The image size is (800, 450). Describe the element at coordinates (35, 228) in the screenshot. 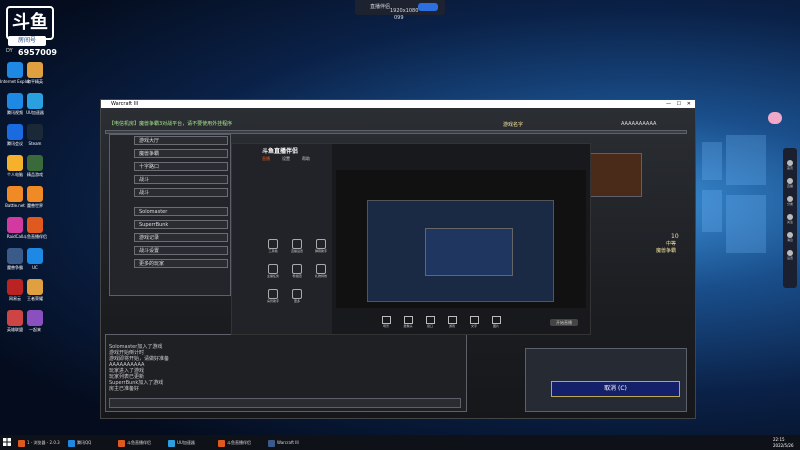

I see `desktop-icon: 斗鱼直播伴侣` at that location.